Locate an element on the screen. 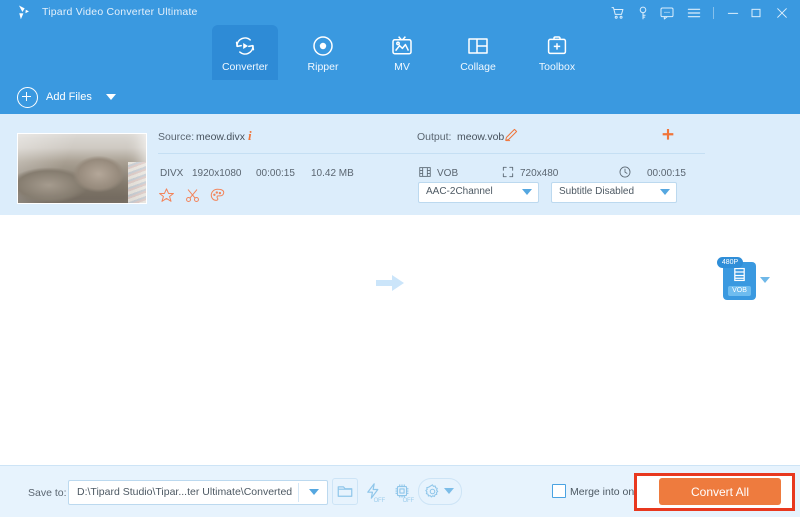 The image size is (800, 517). clock-icon is located at coordinates (625, 172).